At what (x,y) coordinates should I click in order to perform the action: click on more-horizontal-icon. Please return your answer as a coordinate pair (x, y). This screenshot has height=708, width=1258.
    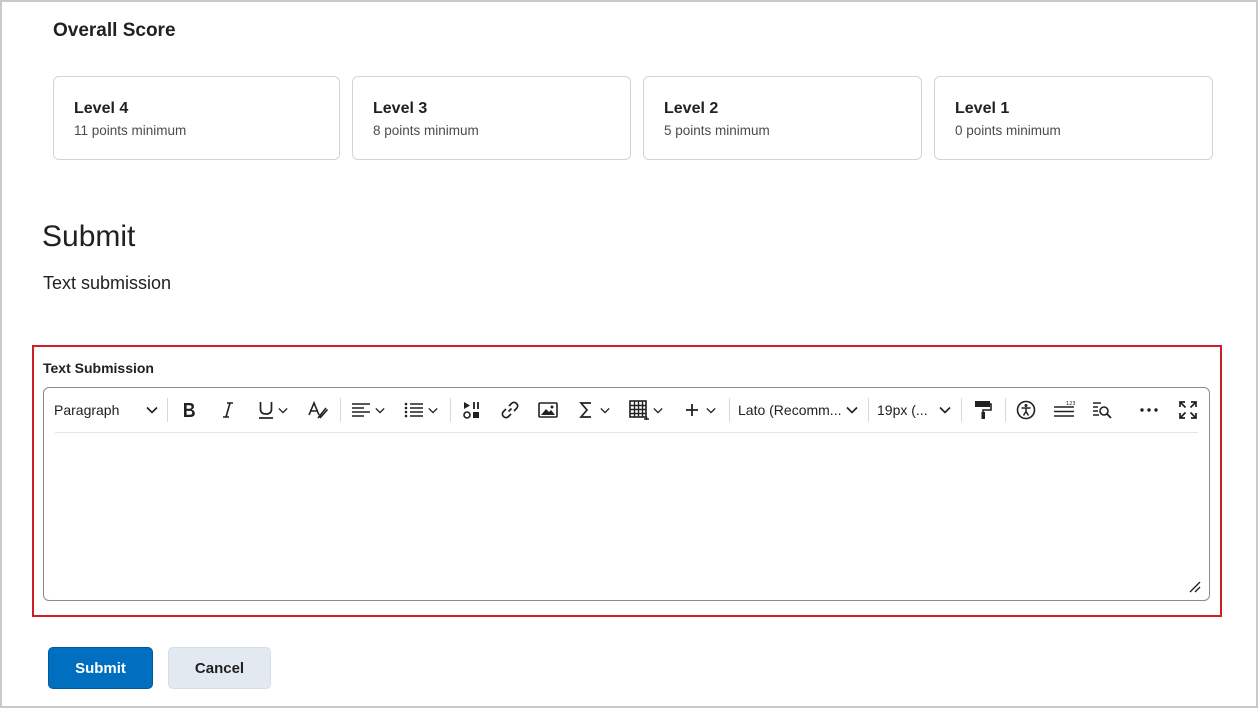
    Looking at the image, I should click on (1149, 410).